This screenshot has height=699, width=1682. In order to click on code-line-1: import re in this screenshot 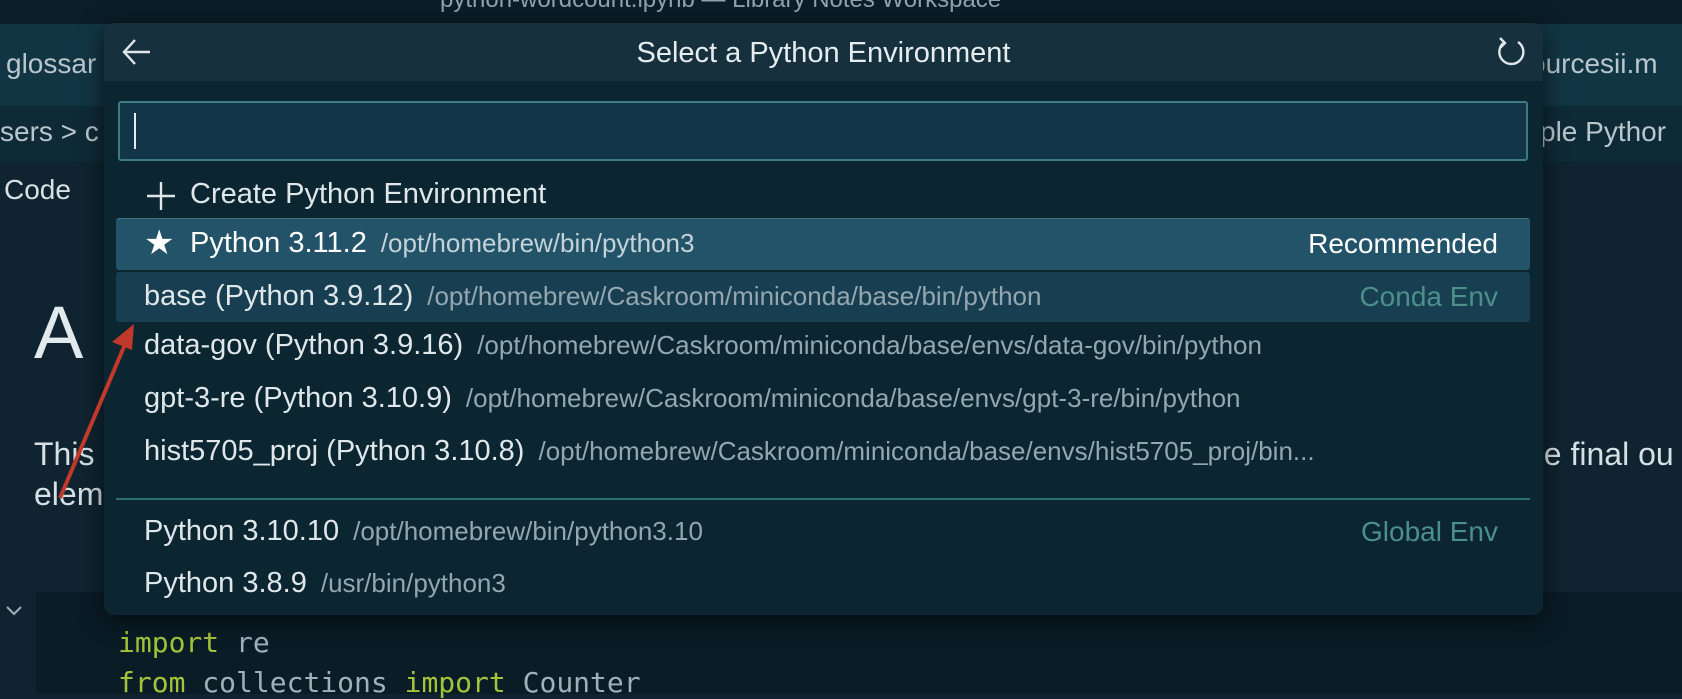, I will do `click(194, 642)`.